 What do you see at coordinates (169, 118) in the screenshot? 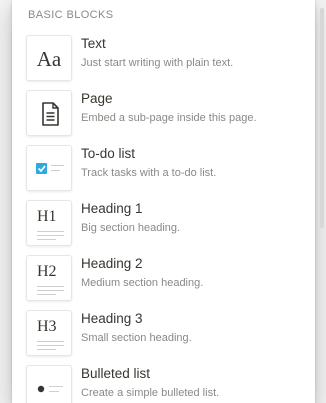
I see `block-description: Embed a sub-page inside this page.` at bounding box center [169, 118].